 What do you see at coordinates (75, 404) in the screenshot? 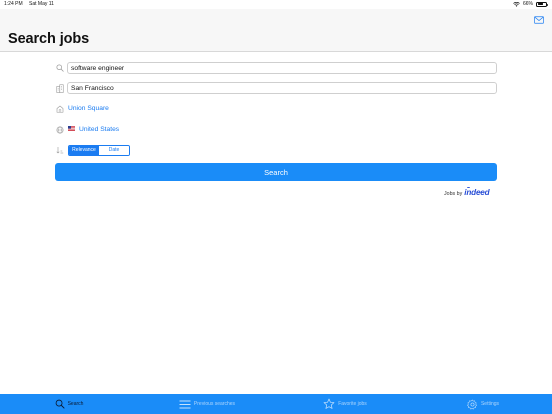
I see `tab-search-label: Search` at bounding box center [75, 404].